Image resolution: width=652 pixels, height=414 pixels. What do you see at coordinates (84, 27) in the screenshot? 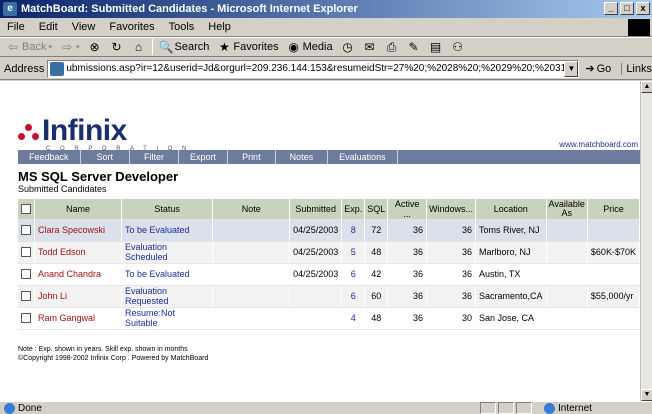
I see `menu-view: View` at bounding box center [84, 27].